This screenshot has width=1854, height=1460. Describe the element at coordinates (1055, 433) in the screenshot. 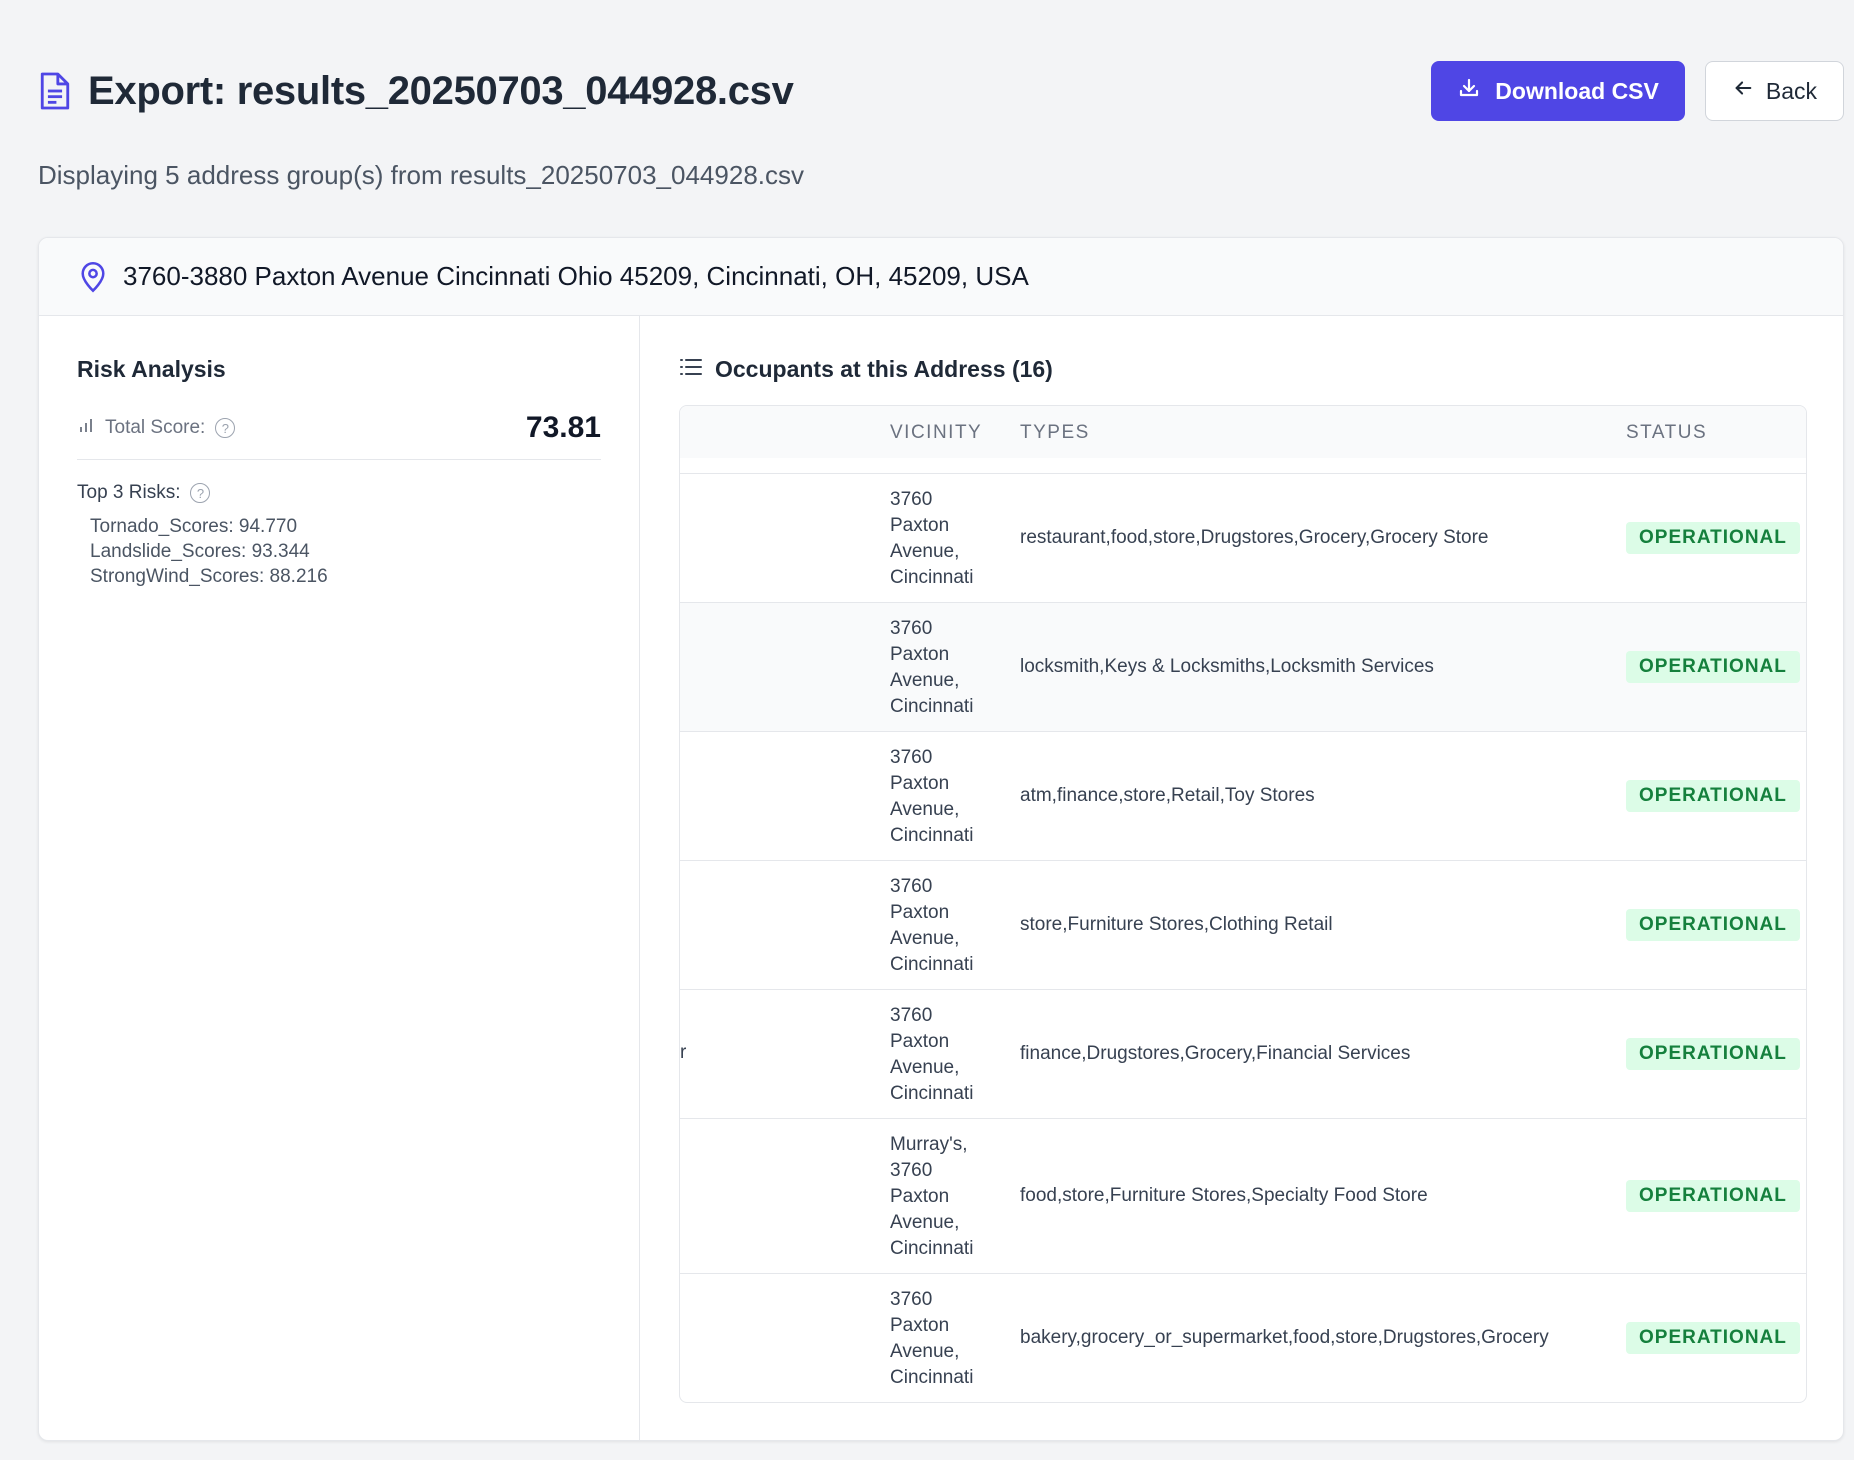

I see `column-header-types: TYPES` at that location.